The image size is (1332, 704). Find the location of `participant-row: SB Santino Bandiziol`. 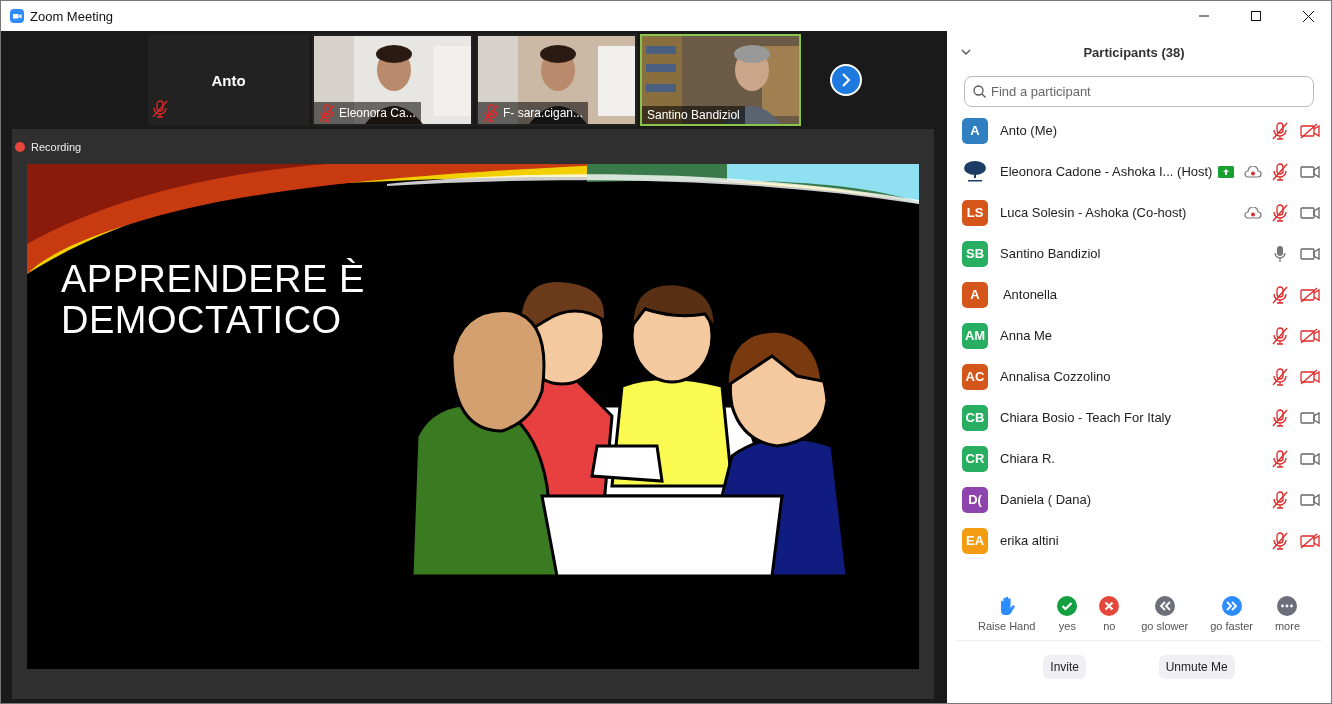

participant-row: SB Santino Bandiziol is located at coordinates (1139, 253).